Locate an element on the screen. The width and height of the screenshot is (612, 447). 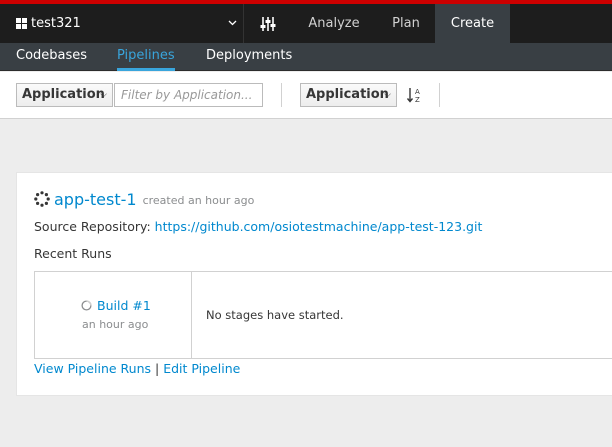
chevron-down-icon is located at coordinates (232, 23).